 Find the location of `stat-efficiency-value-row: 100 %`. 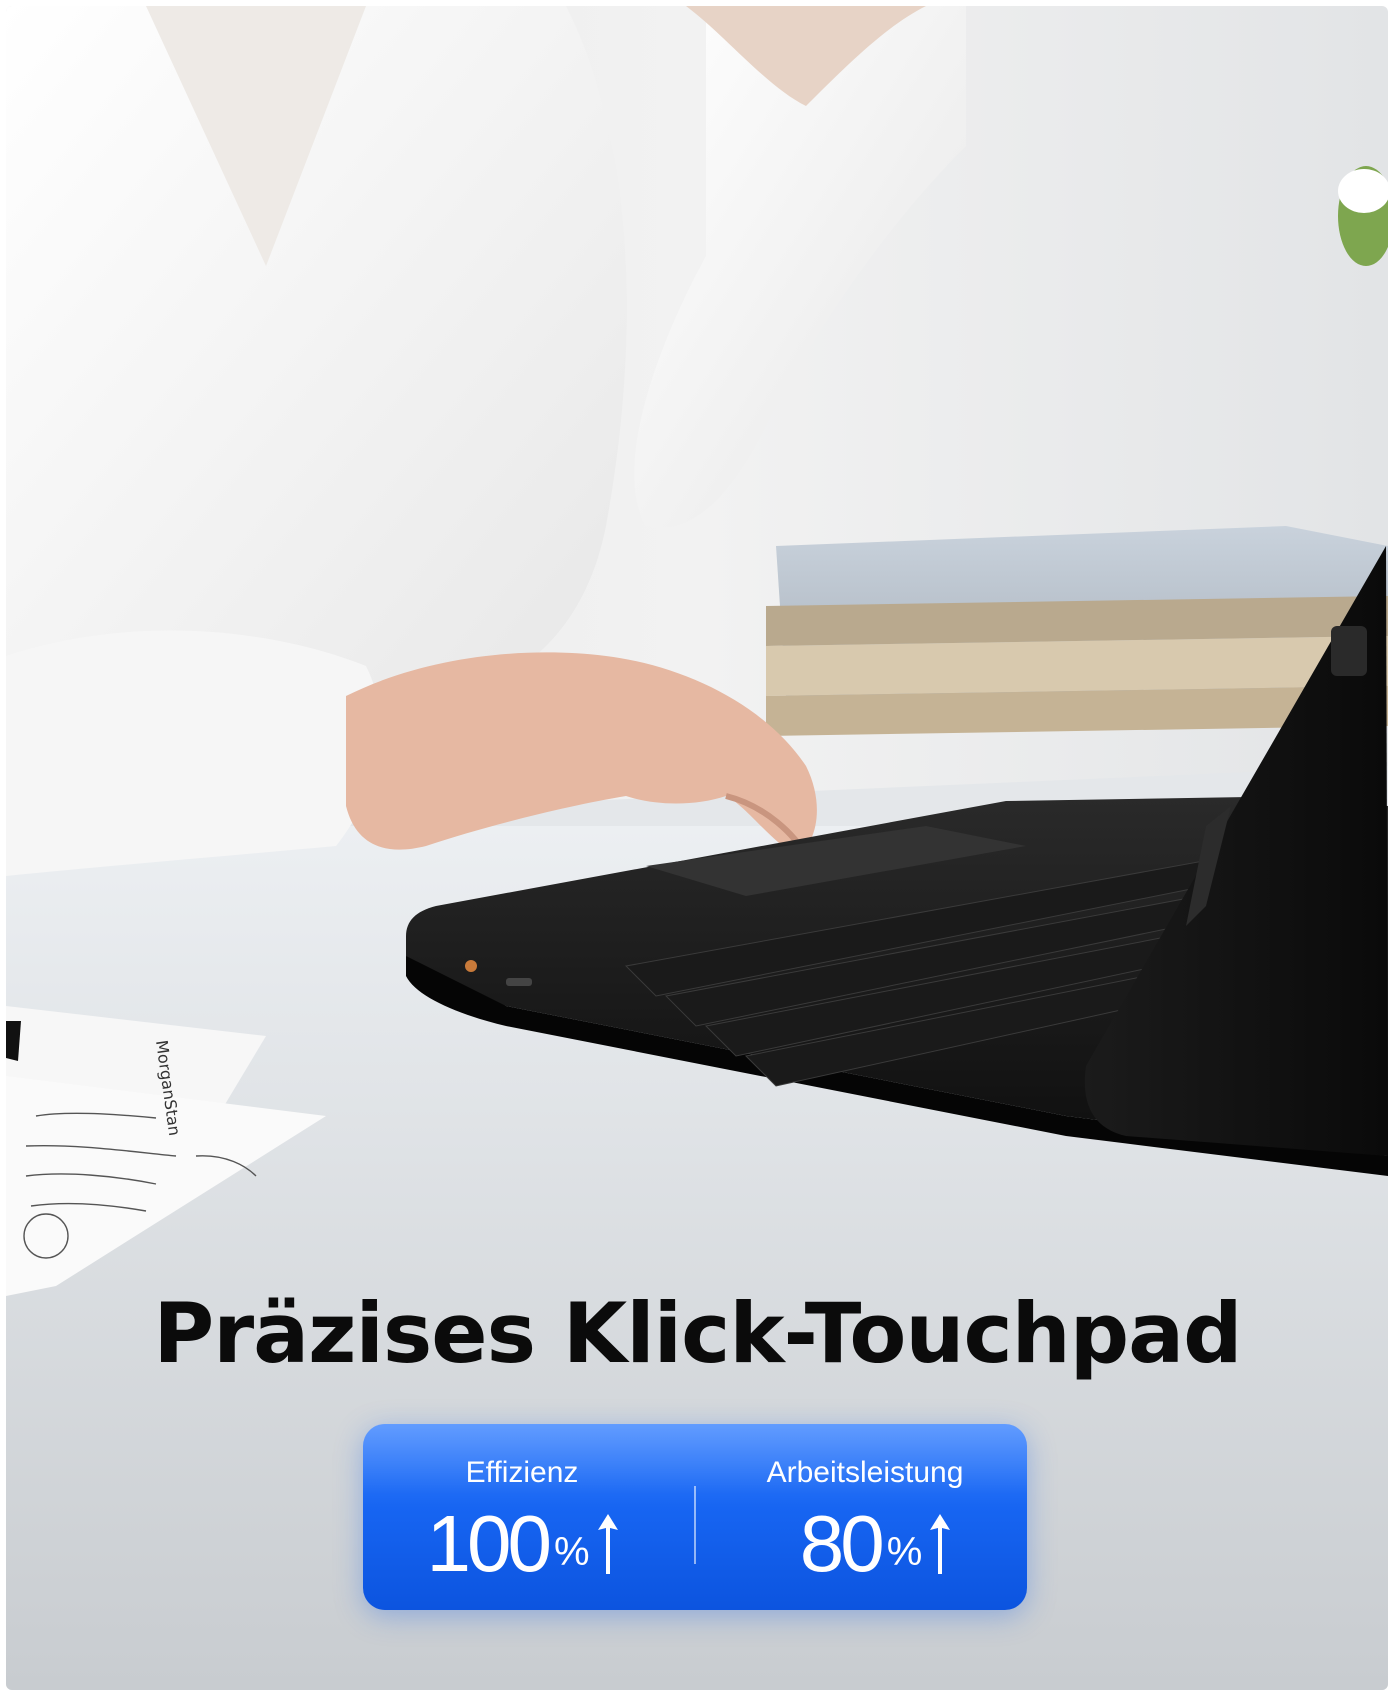

stat-efficiency-value-row: 100 % is located at coordinates (529, 1544).